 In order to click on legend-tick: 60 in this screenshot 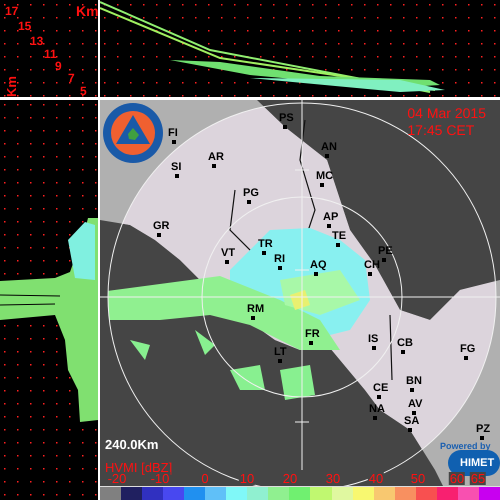, I will do `click(457, 478)`.